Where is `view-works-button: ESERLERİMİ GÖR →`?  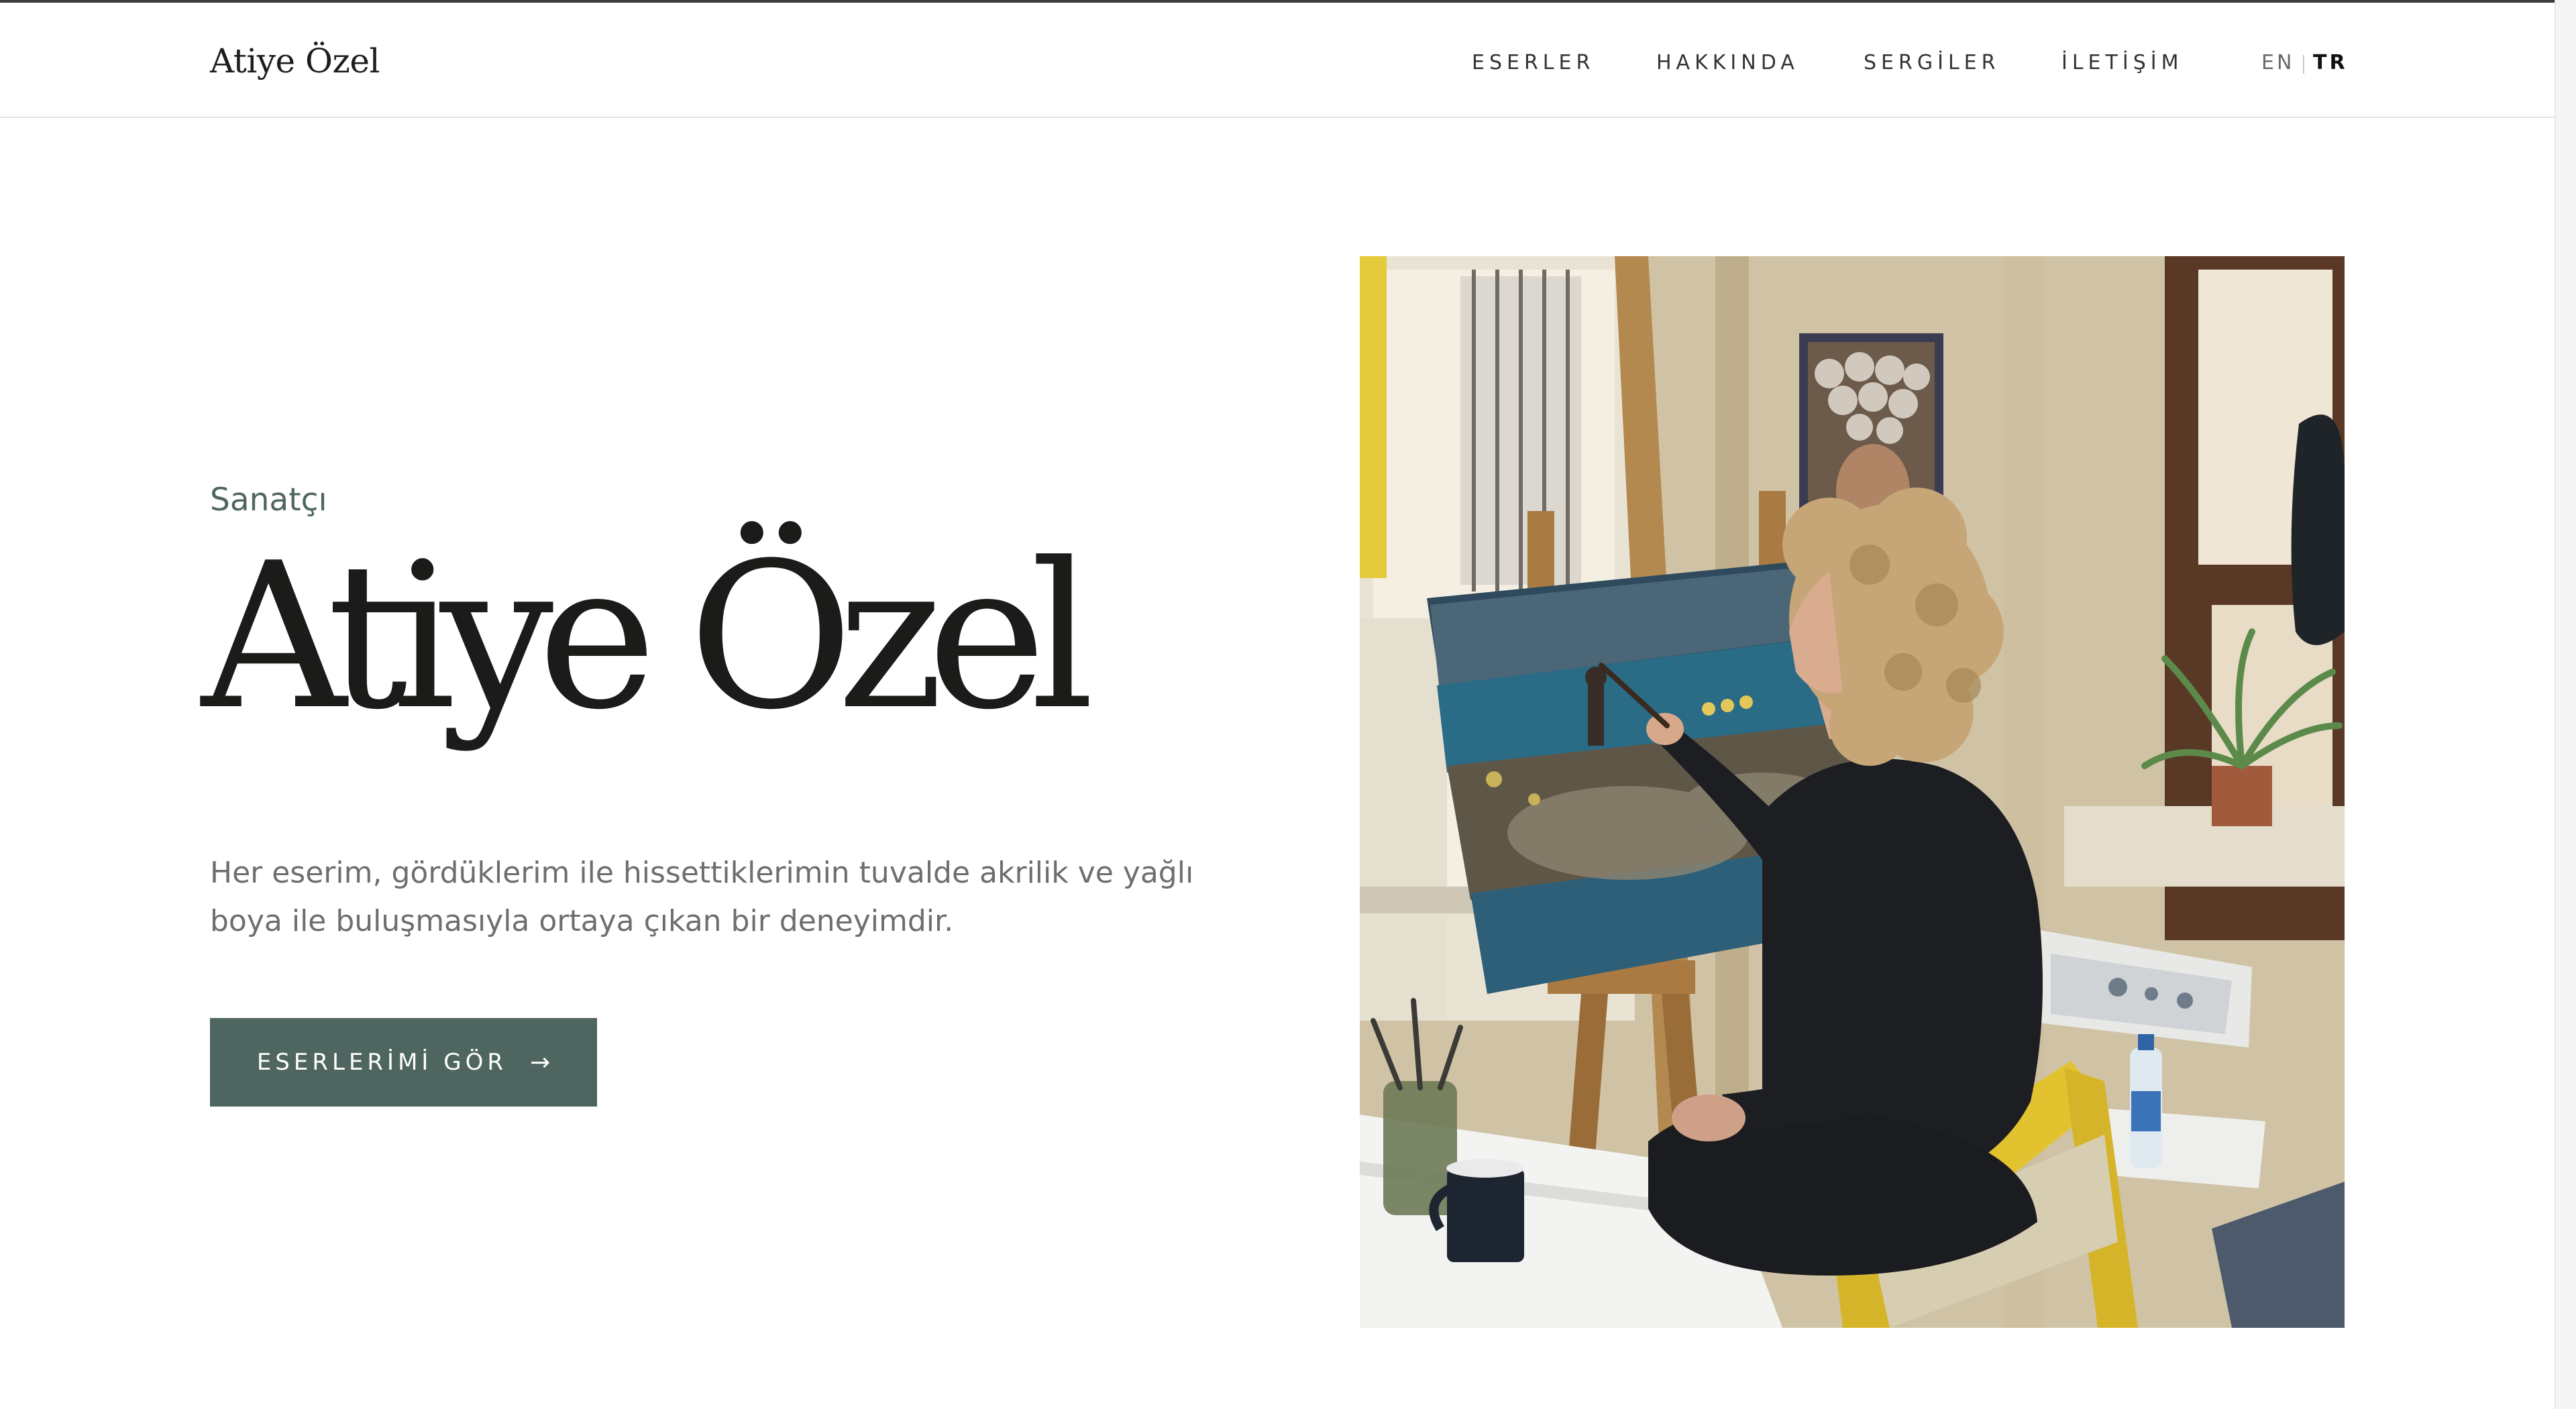
view-works-button: ESERLERİMİ GÖR → is located at coordinates (403, 1062).